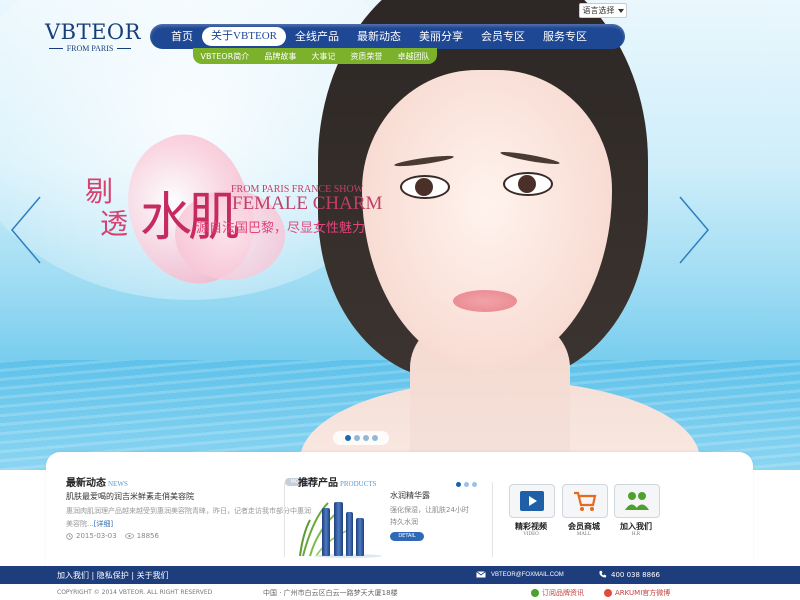 The width and height of the screenshot is (800, 600). Describe the element at coordinates (317, 36) in the screenshot. I see `nav-item-products: 全线产品` at that location.